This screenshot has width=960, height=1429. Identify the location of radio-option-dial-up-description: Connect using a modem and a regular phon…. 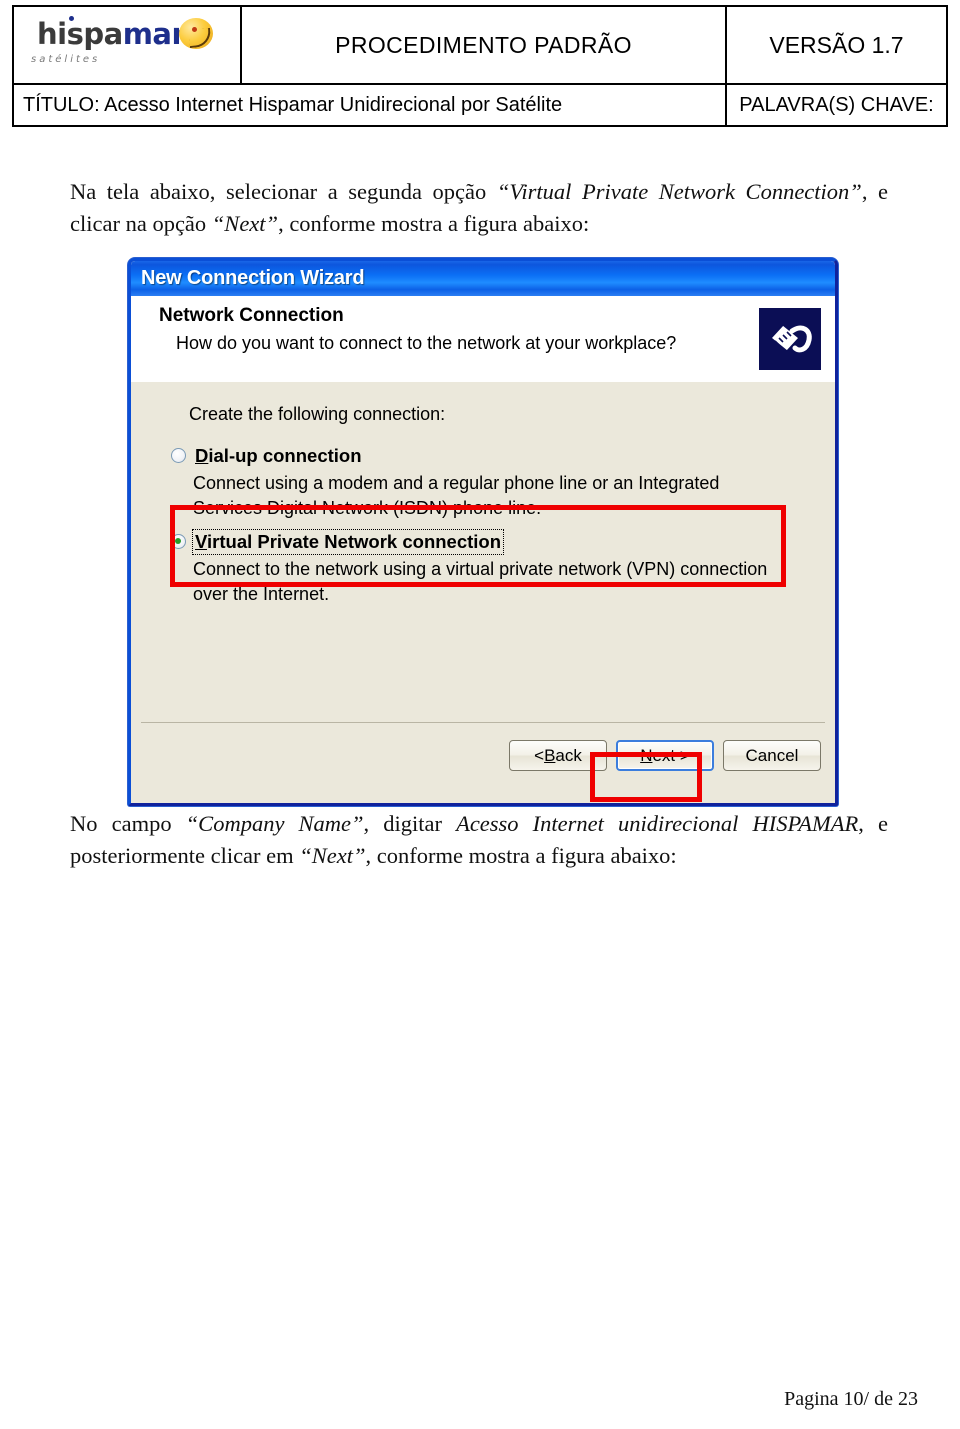
(456, 495).